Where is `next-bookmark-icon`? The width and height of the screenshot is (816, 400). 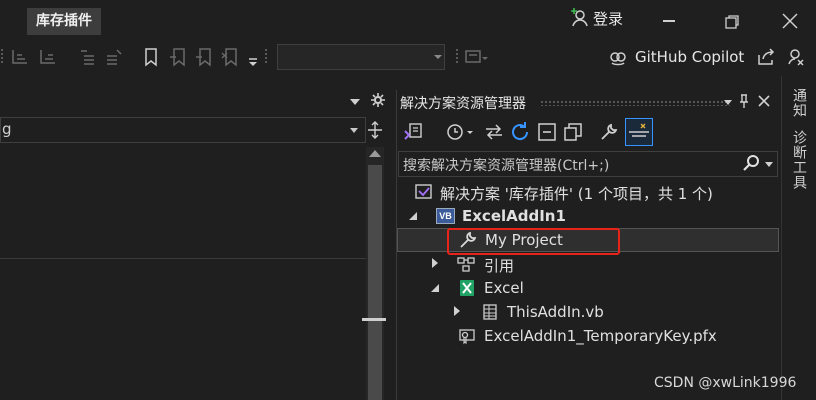
next-bookmark-icon is located at coordinates (203, 57).